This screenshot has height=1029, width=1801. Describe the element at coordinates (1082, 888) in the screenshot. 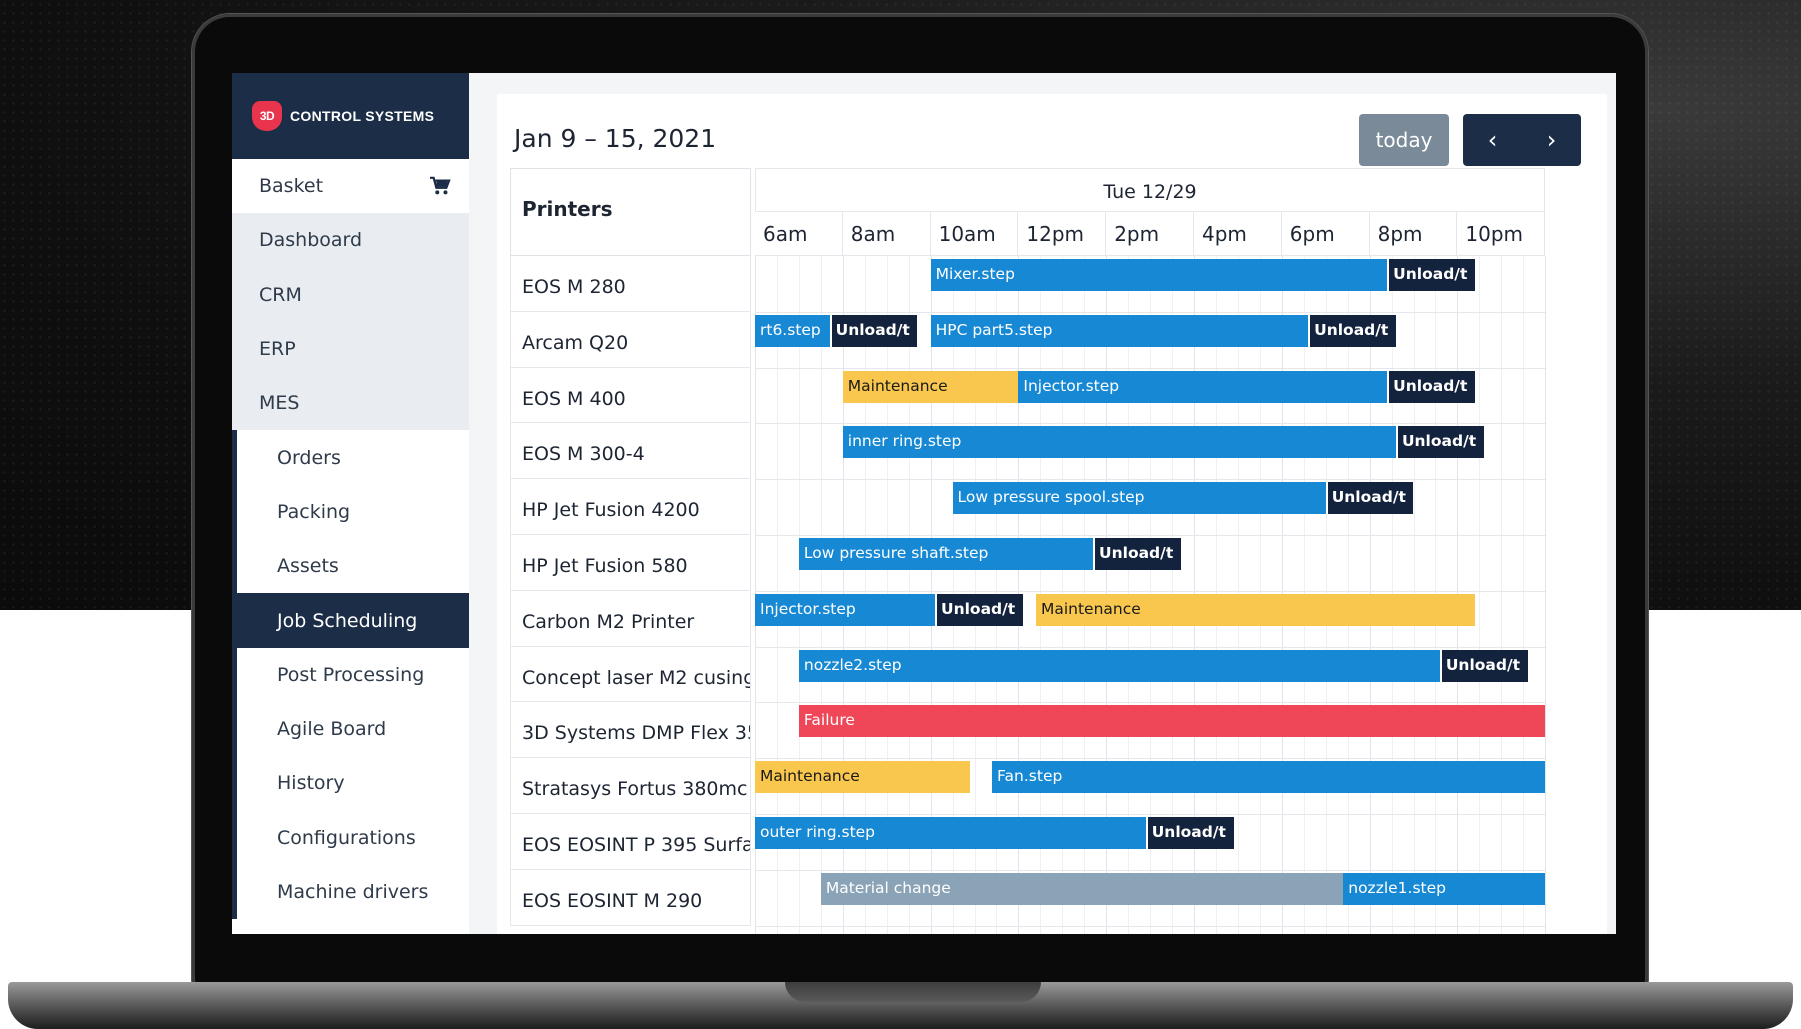

I see `schedule-event: Material change` at that location.